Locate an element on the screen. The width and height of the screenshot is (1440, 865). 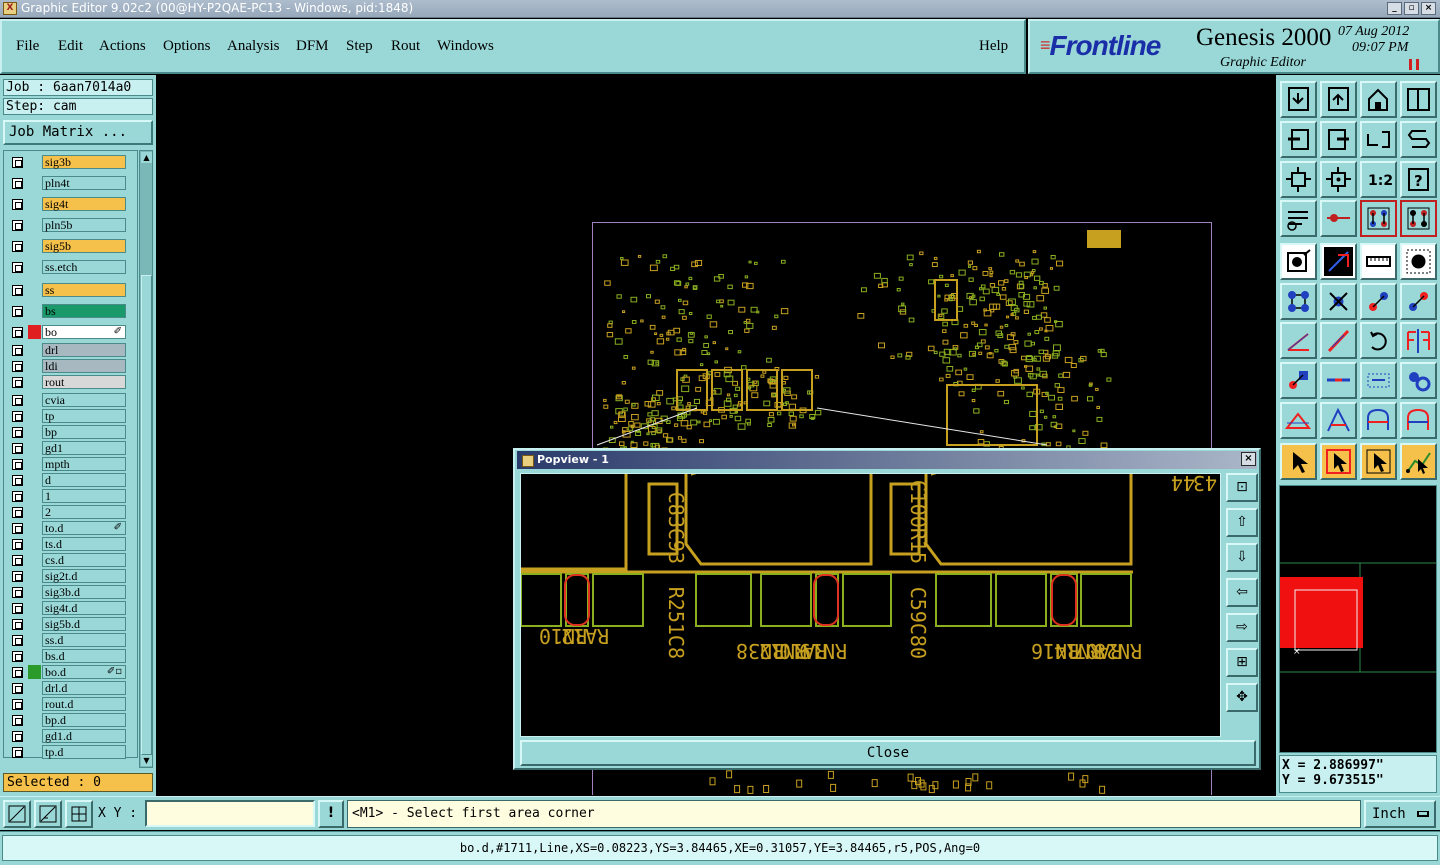
pointer-box-icon is located at coordinates (1338, 461).